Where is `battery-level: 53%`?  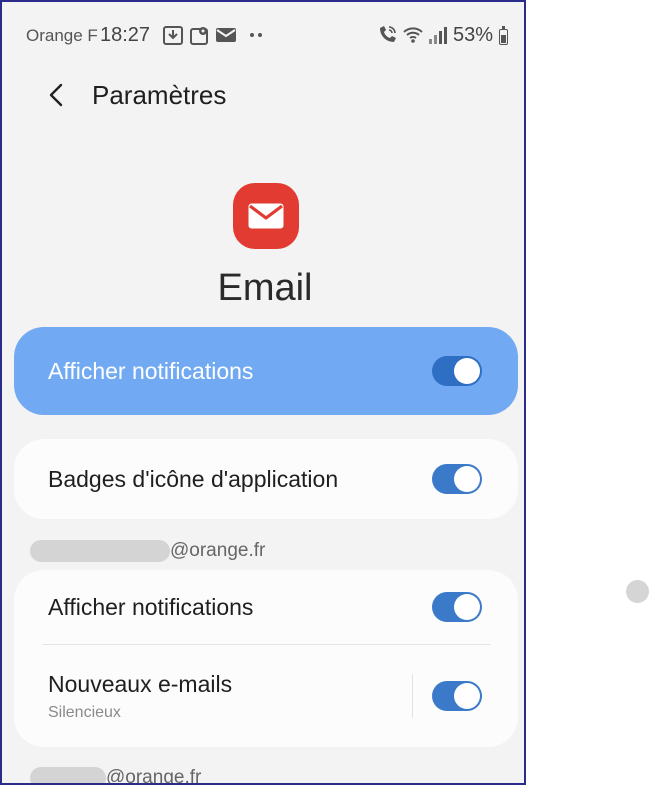 battery-level: 53% is located at coordinates (473, 35).